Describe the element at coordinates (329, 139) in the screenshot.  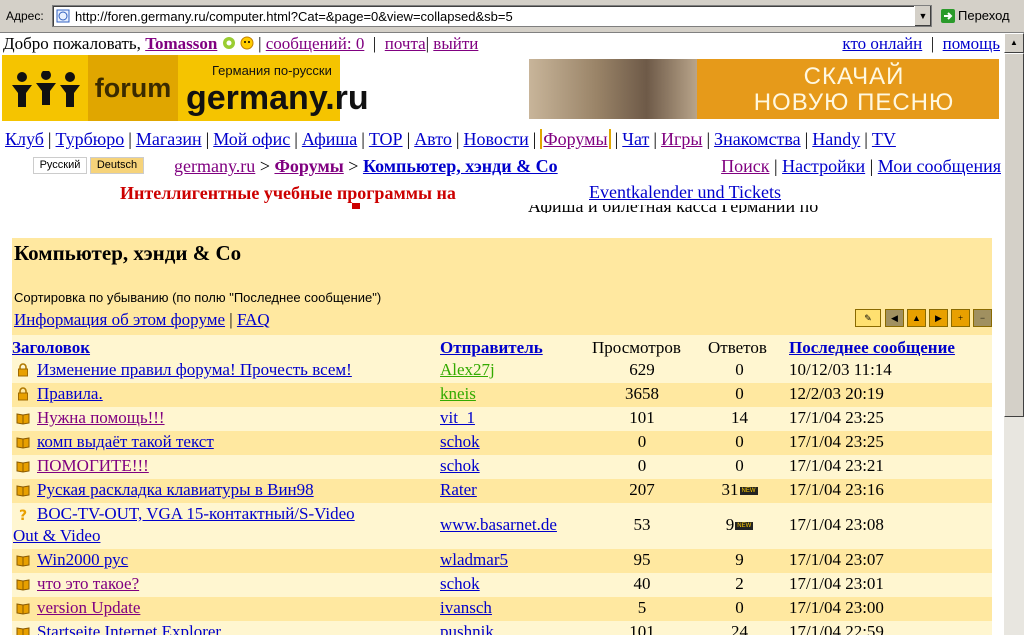
I see `nav-item-4: Афиша` at that location.